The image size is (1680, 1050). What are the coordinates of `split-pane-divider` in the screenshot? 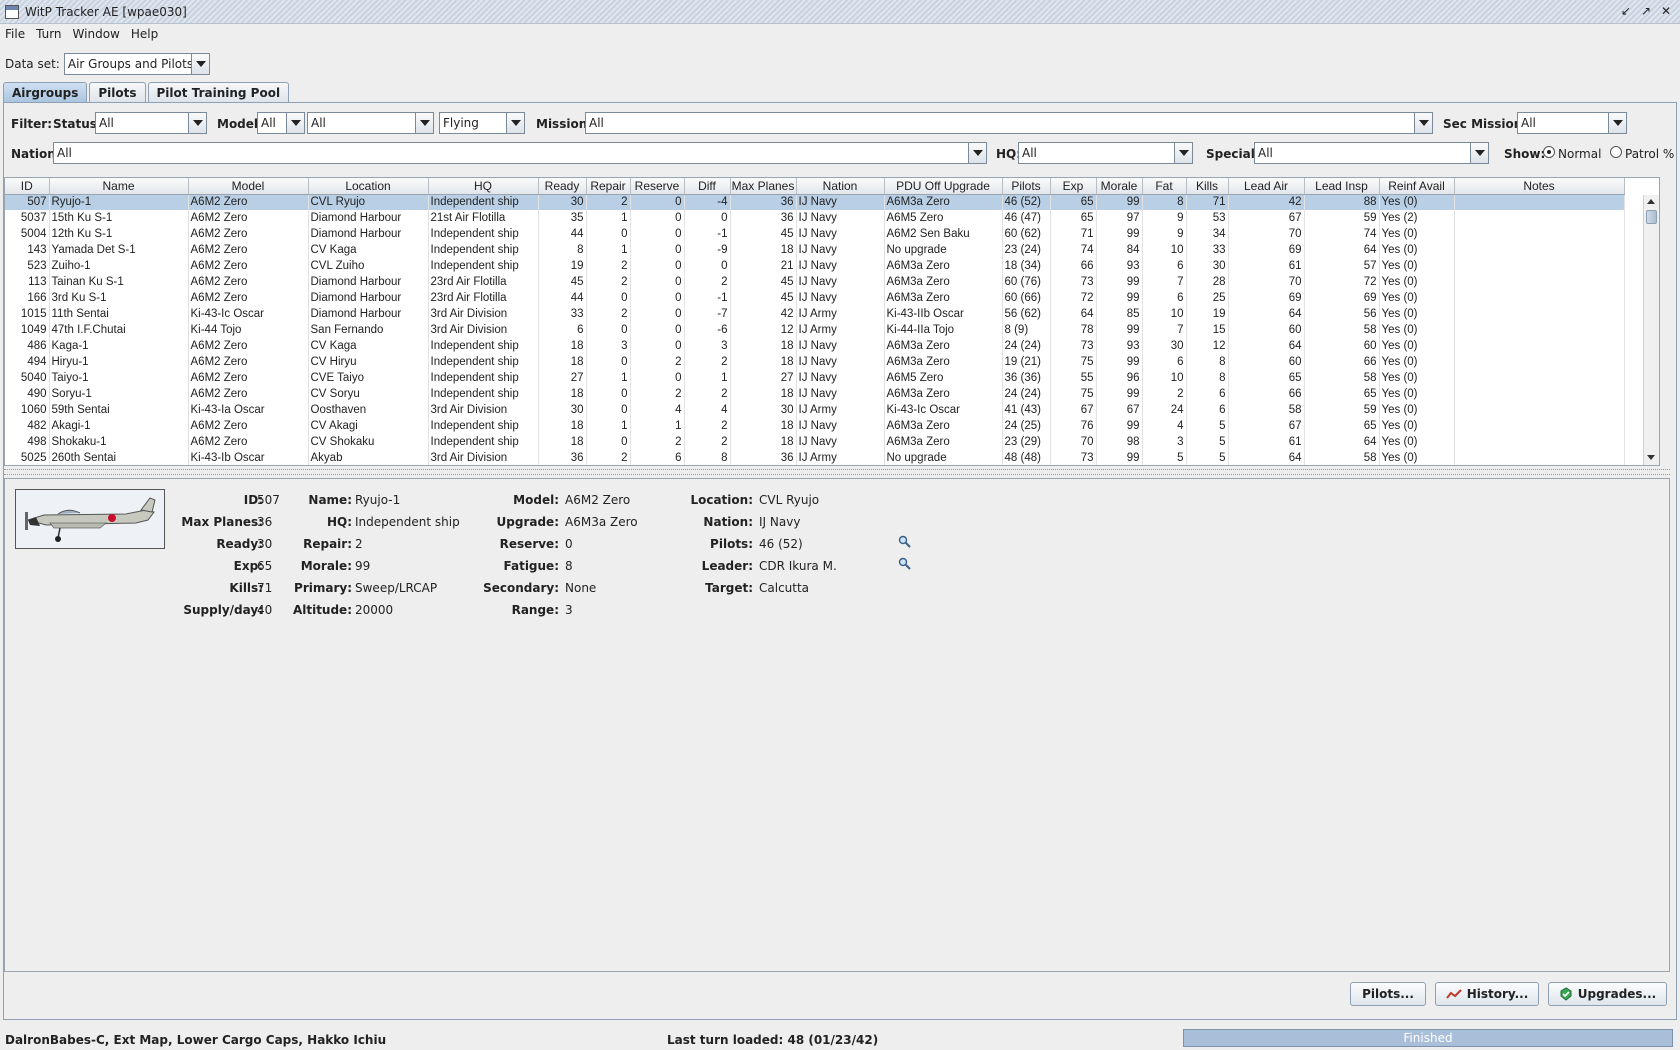 It's located at (837, 472).